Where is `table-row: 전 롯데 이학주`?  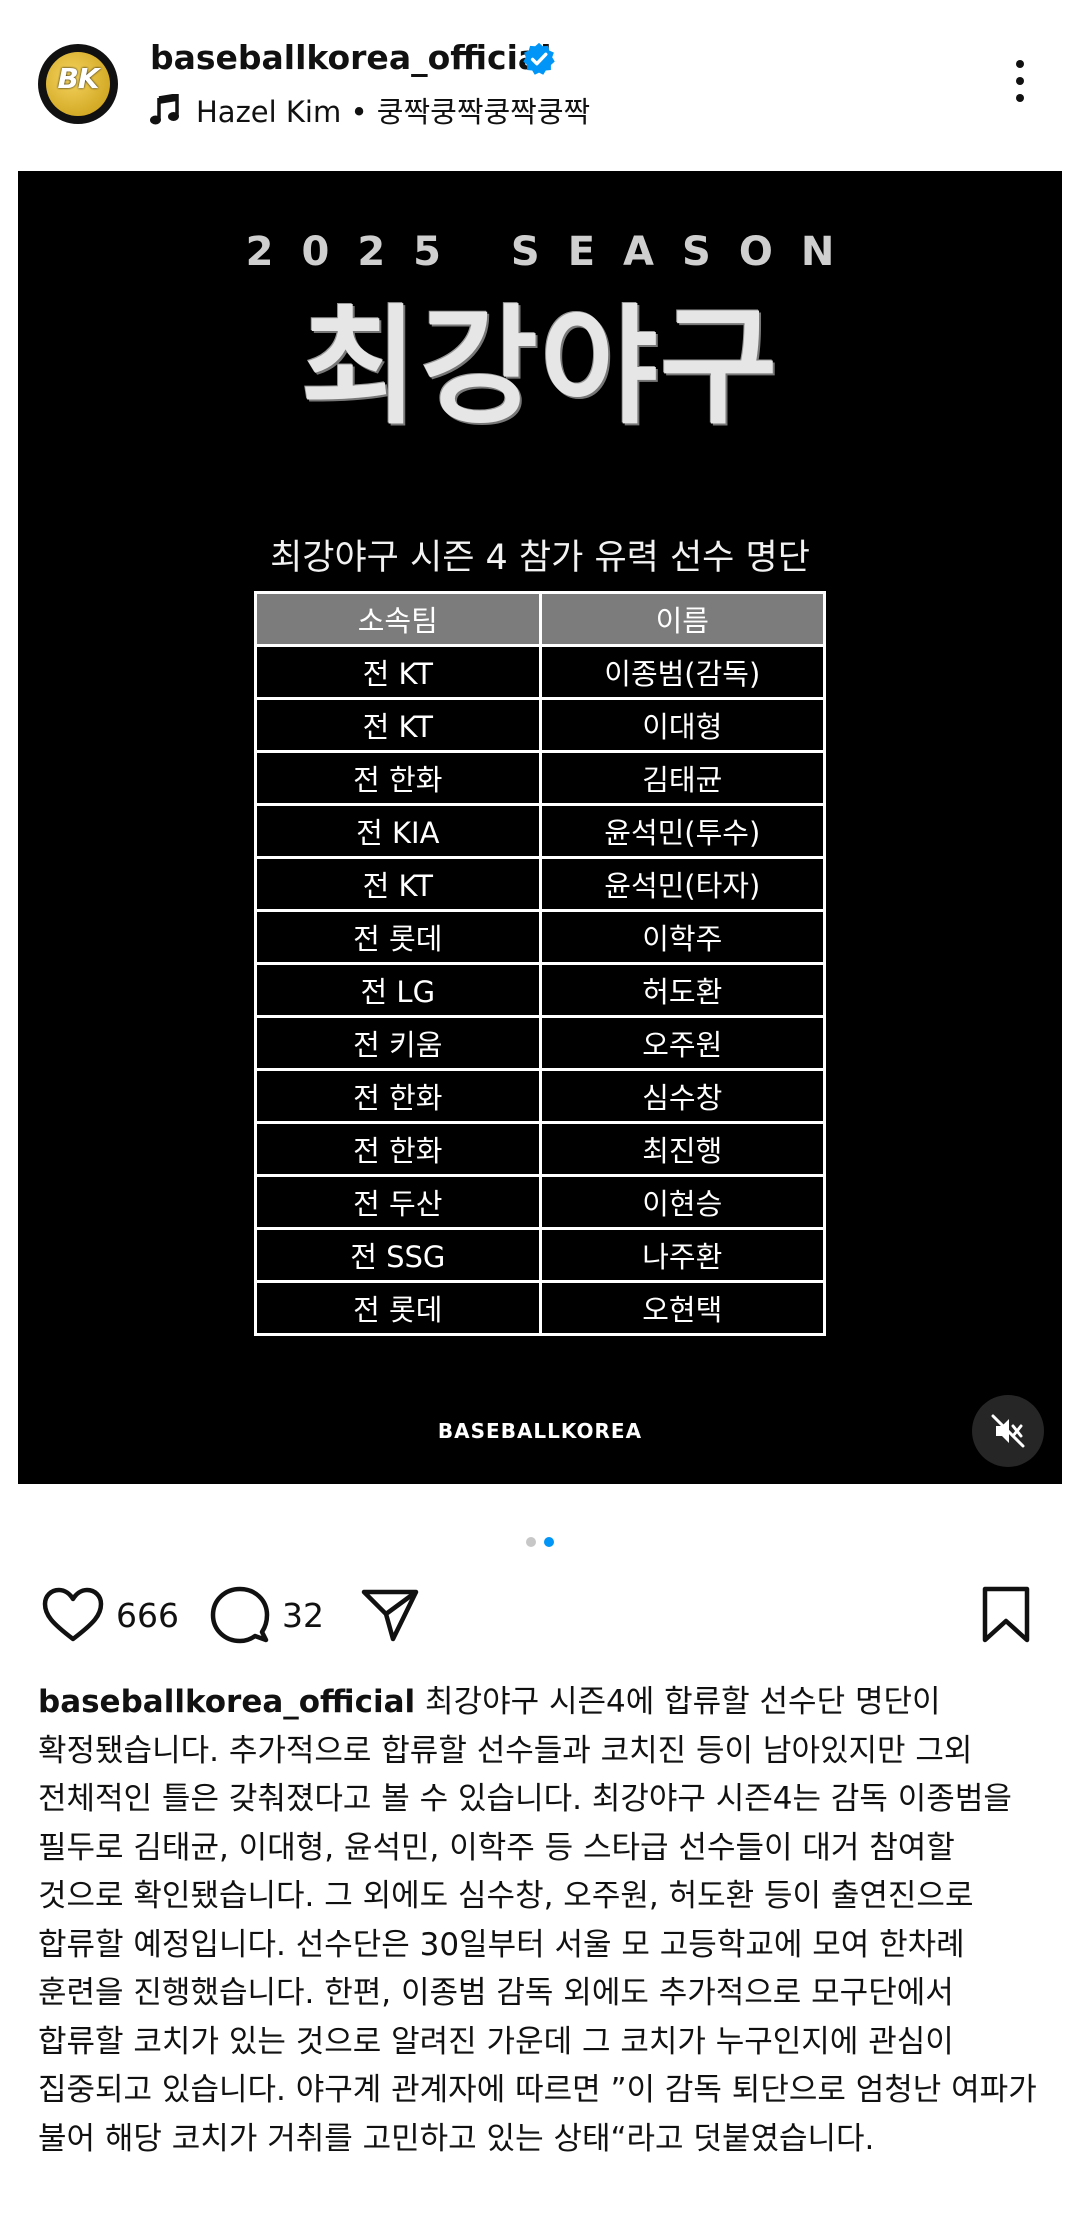
table-row: 전 롯데 이학주 is located at coordinates (540, 937).